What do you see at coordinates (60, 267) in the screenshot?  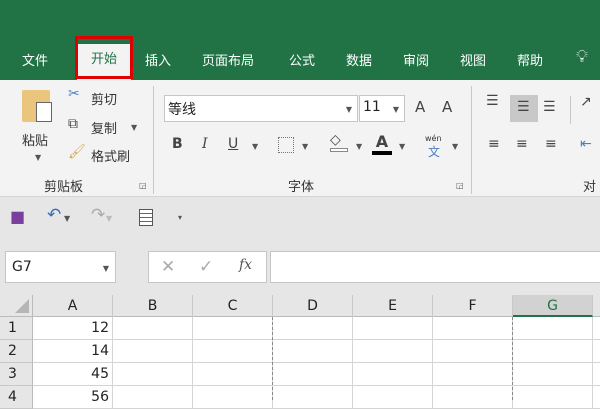 I see `name-box: G7 ▼` at bounding box center [60, 267].